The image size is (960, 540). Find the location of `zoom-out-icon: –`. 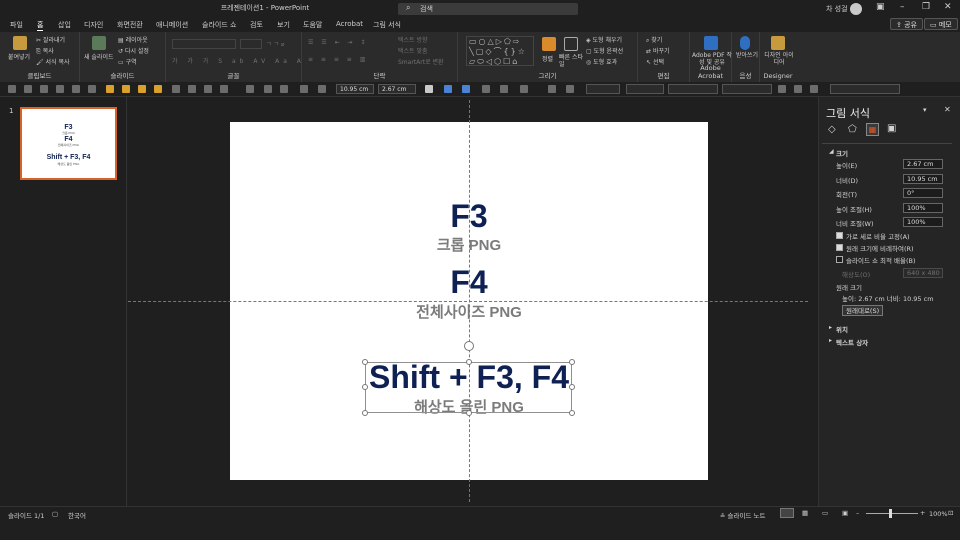

zoom-out-icon: – is located at coordinates (857, 513).